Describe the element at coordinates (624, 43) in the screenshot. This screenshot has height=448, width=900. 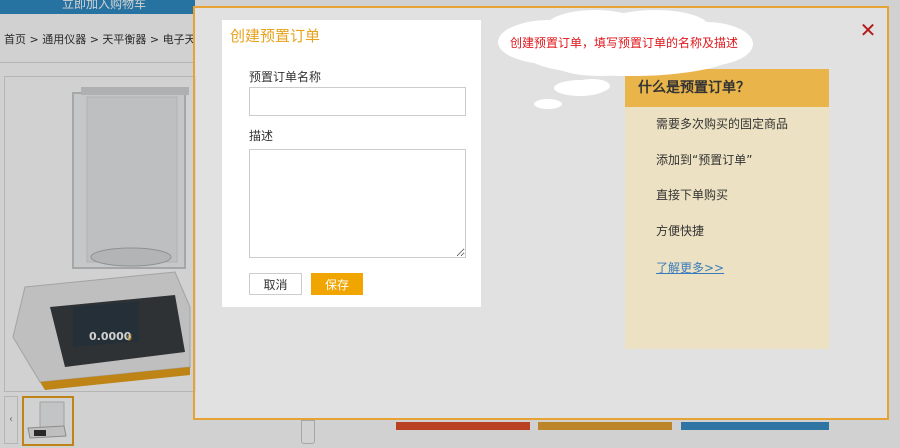
I see `tooltip-text: 创建预置订单，填写预置订单的名称及描述` at that location.